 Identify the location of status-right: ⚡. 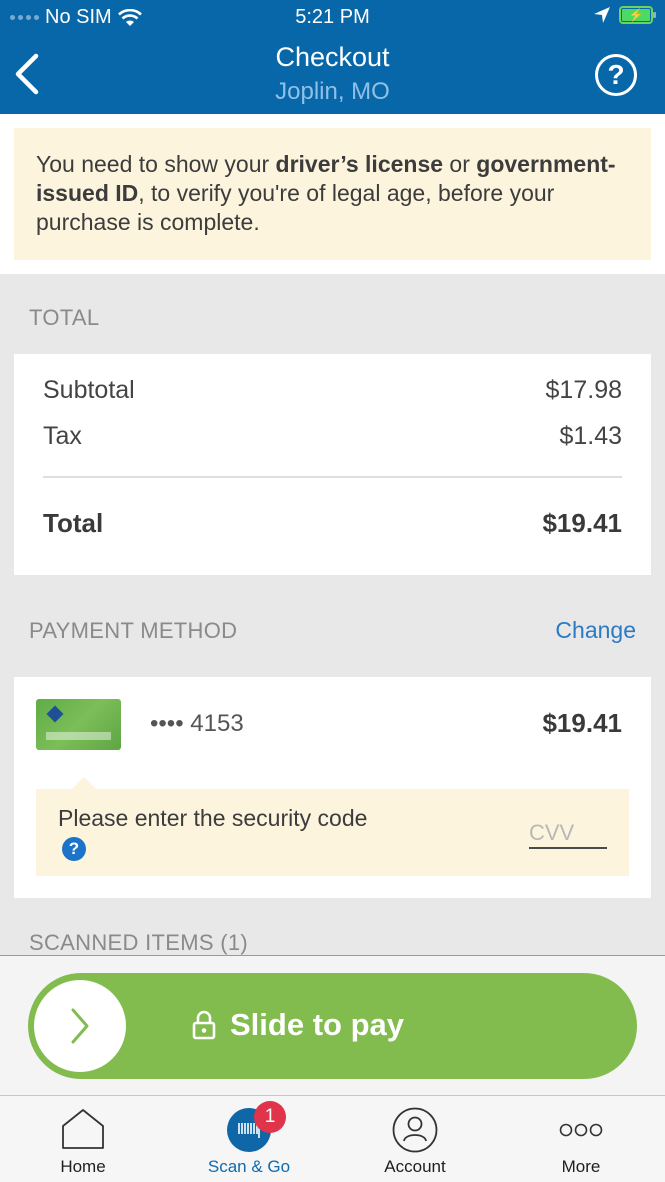
(624, 15).